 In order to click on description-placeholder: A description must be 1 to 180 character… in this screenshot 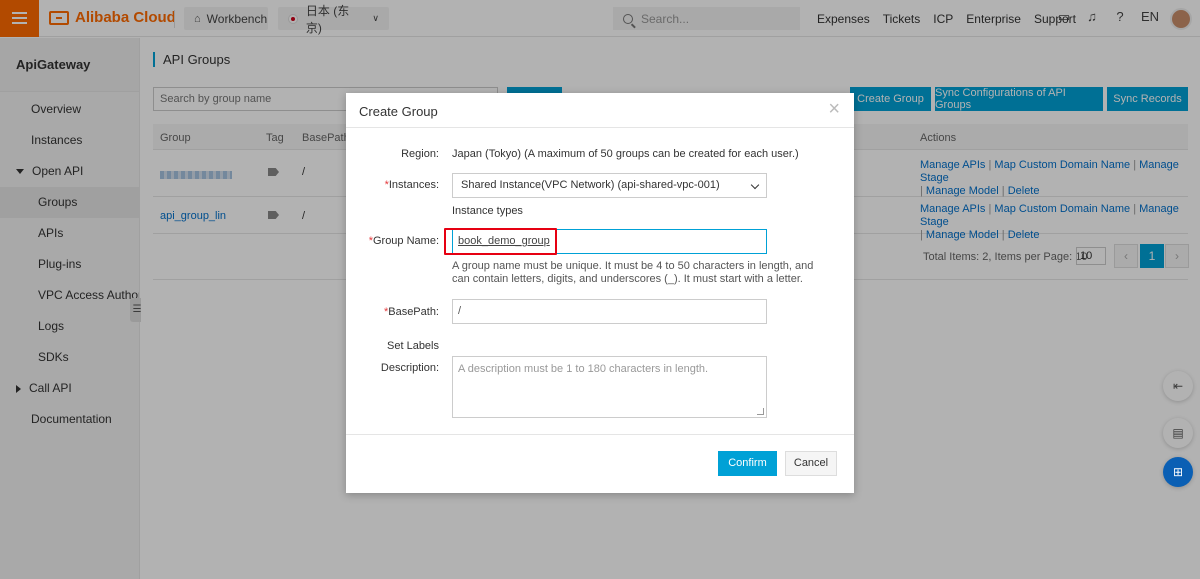, I will do `click(583, 369)`.